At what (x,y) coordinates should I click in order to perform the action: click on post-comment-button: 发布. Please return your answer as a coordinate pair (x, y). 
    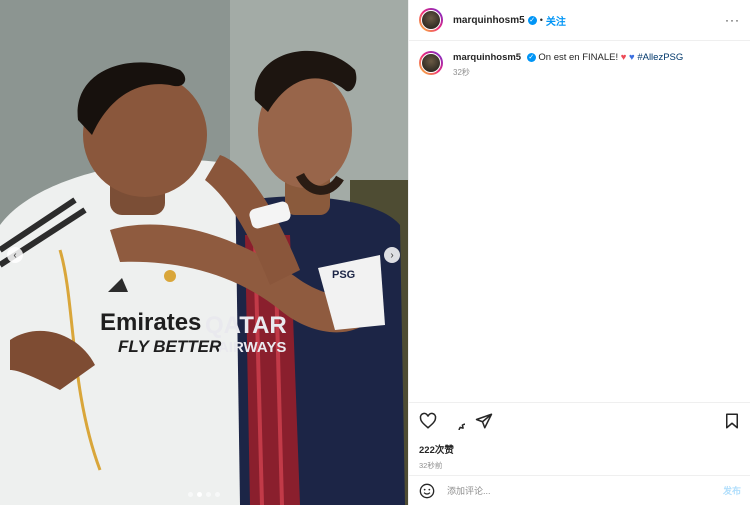
    Looking at the image, I should click on (732, 490).